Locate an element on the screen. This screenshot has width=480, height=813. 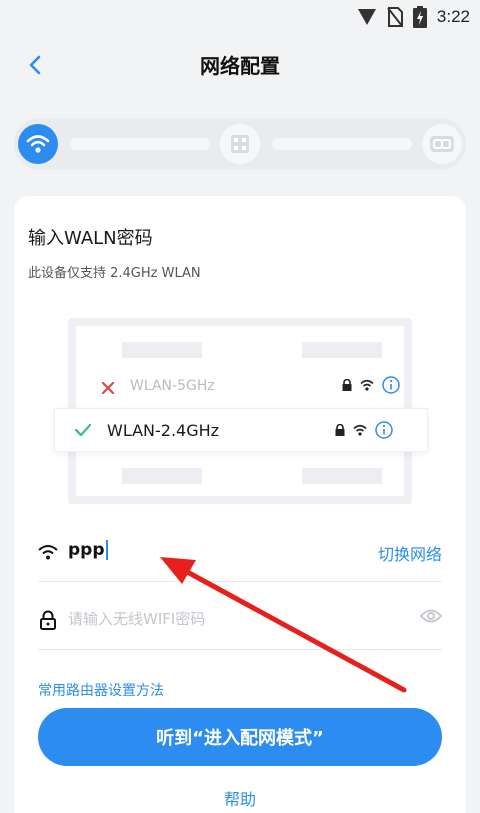
card-title: 输入WALN密码 is located at coordinates (90, 238).